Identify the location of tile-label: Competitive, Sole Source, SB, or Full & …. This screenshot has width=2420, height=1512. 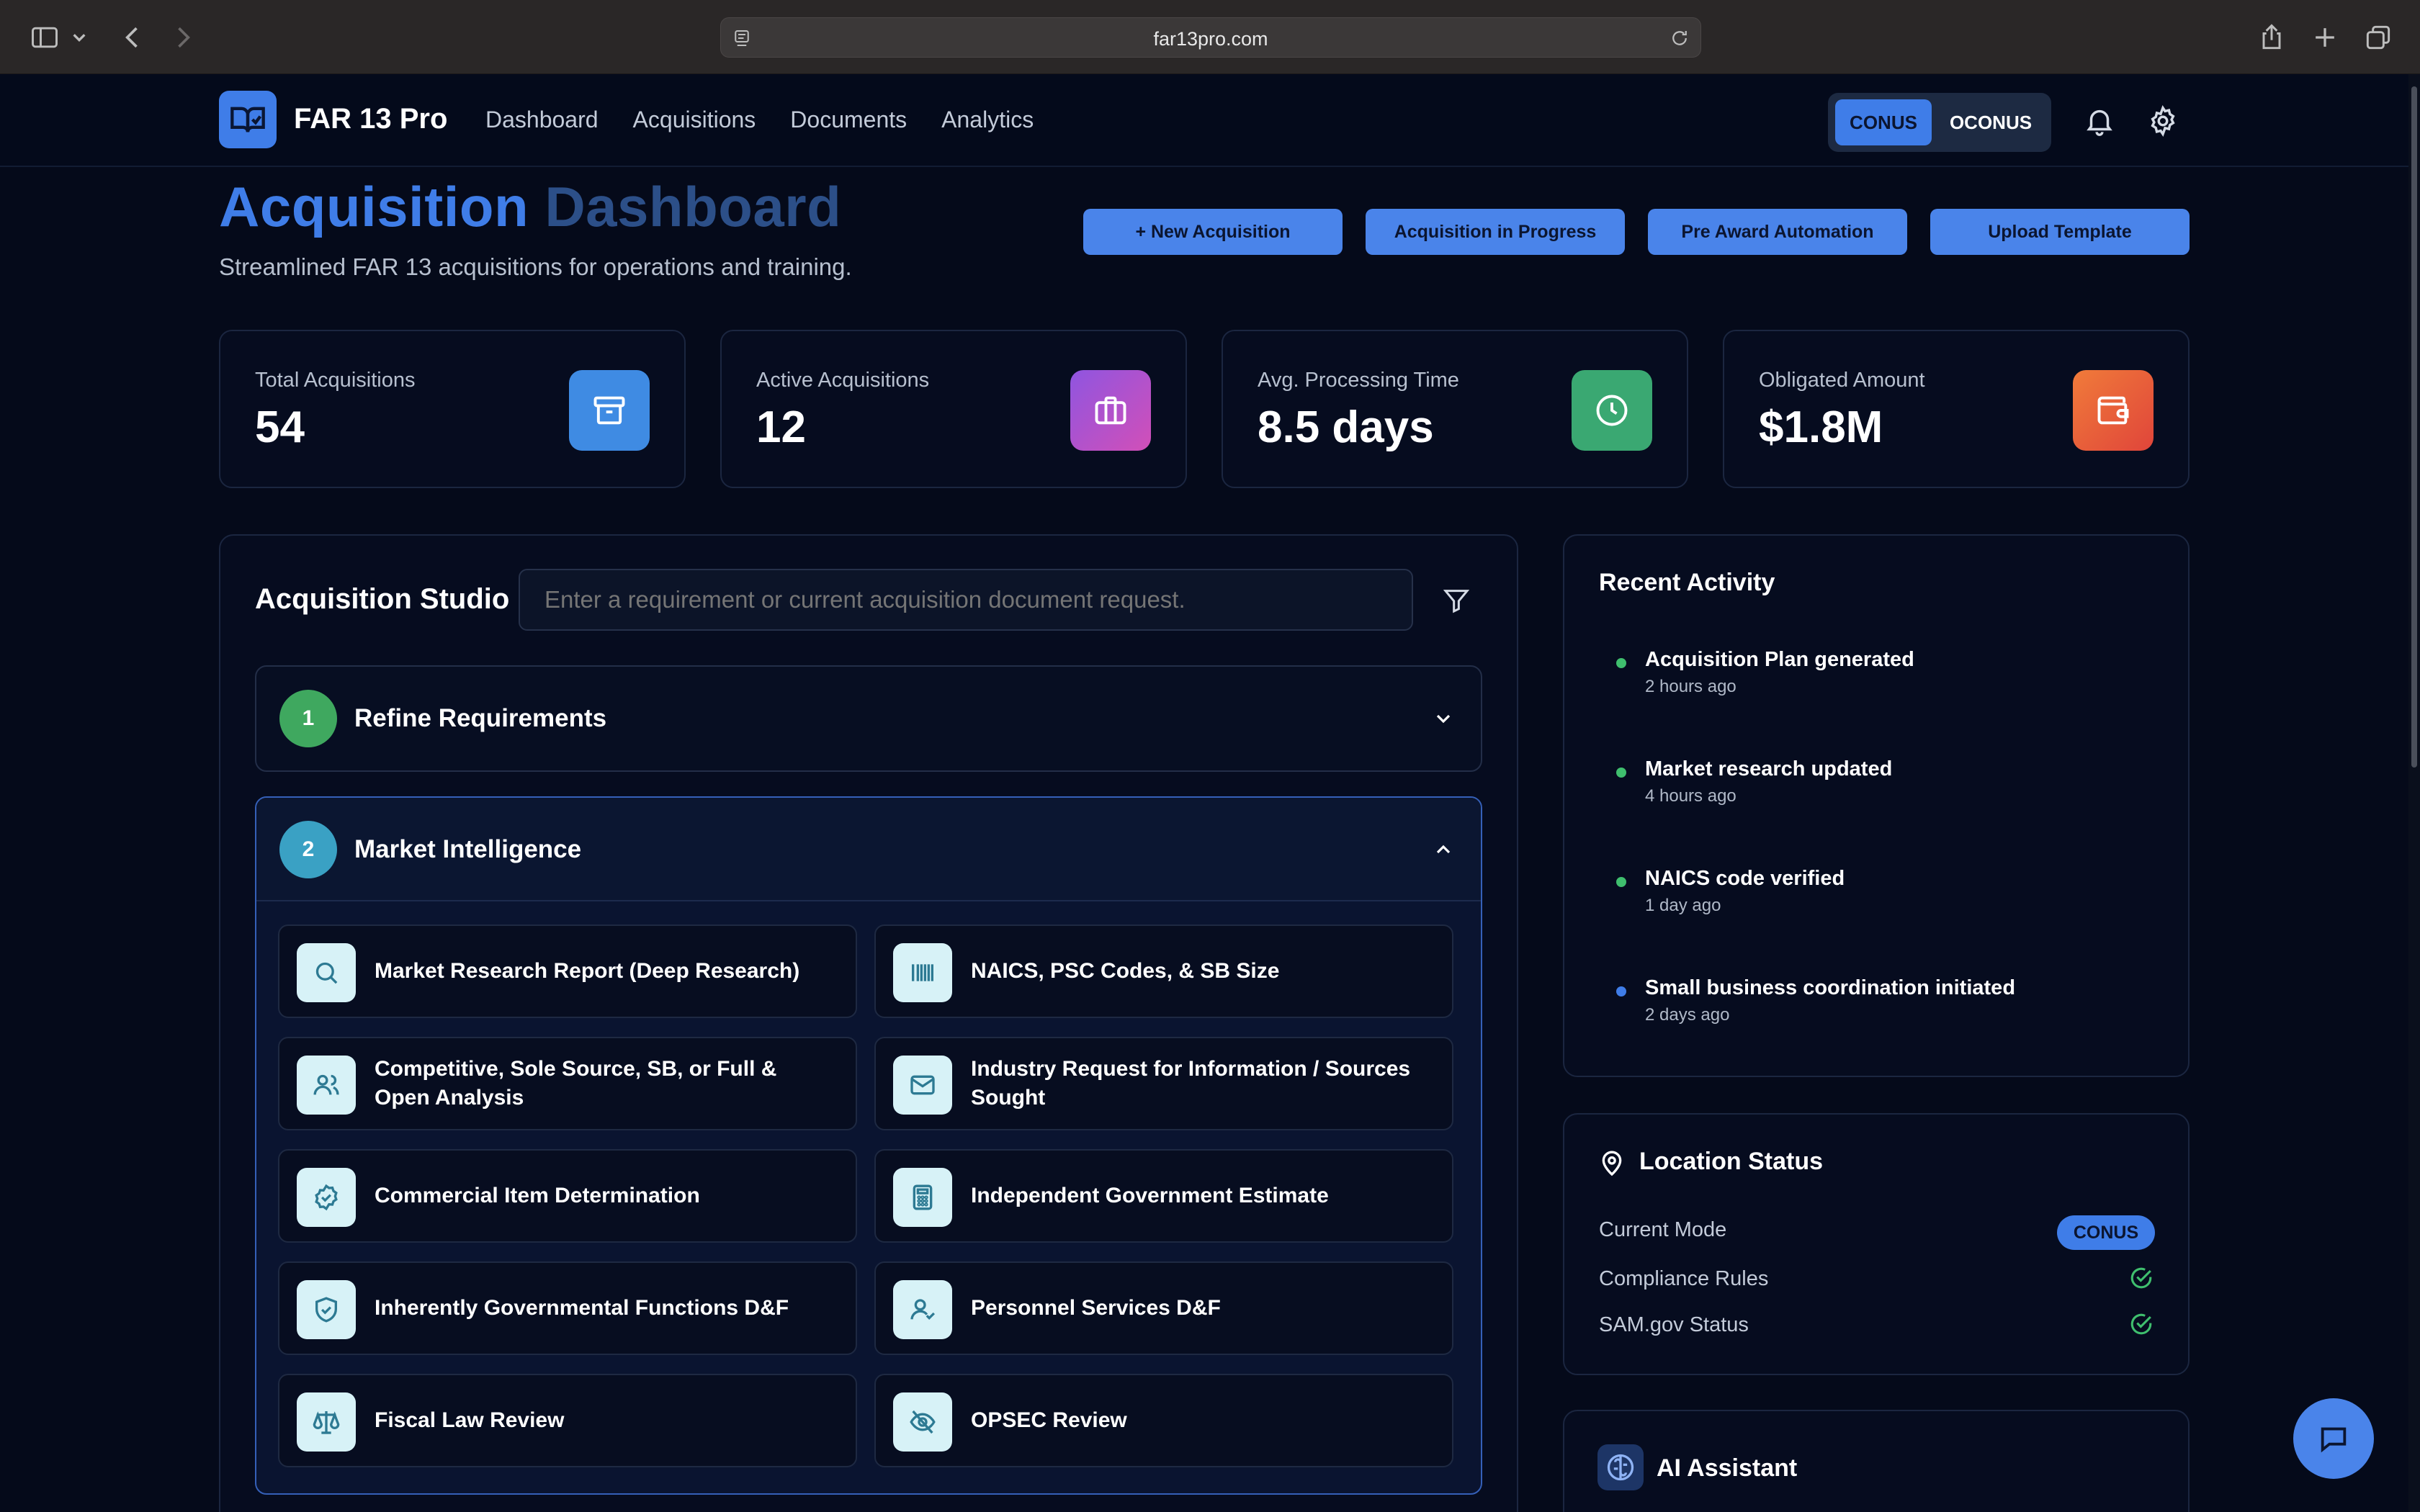
(576, 1083).